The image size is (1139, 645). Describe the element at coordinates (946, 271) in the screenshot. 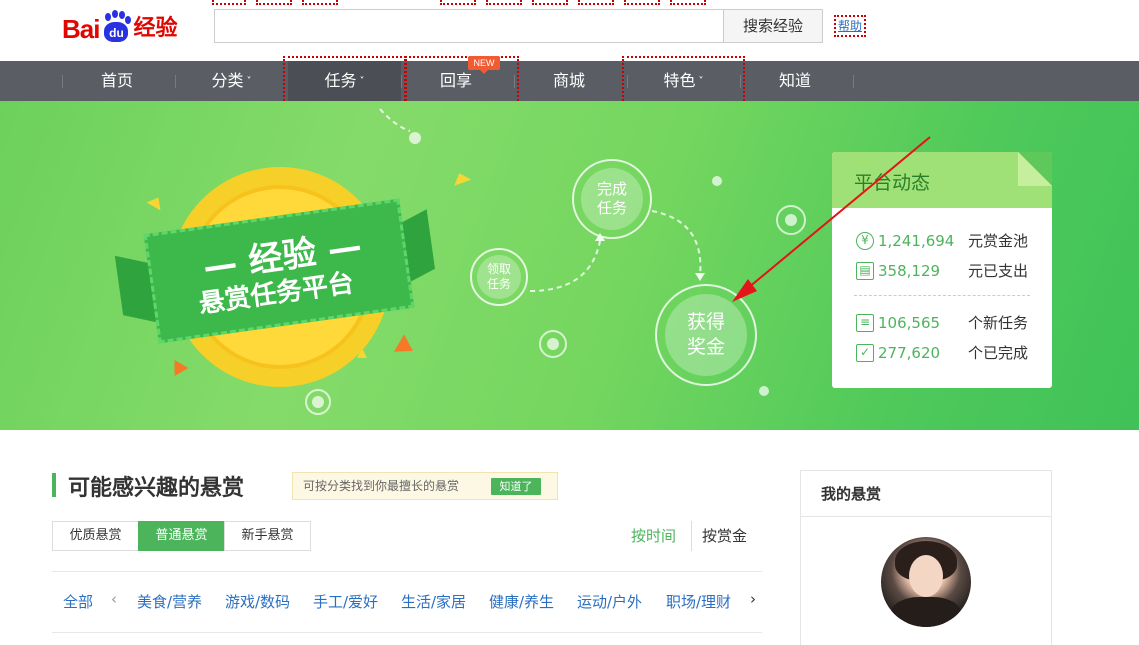

I see `stat-row: ▤ 358,129 元已支出` at that location.